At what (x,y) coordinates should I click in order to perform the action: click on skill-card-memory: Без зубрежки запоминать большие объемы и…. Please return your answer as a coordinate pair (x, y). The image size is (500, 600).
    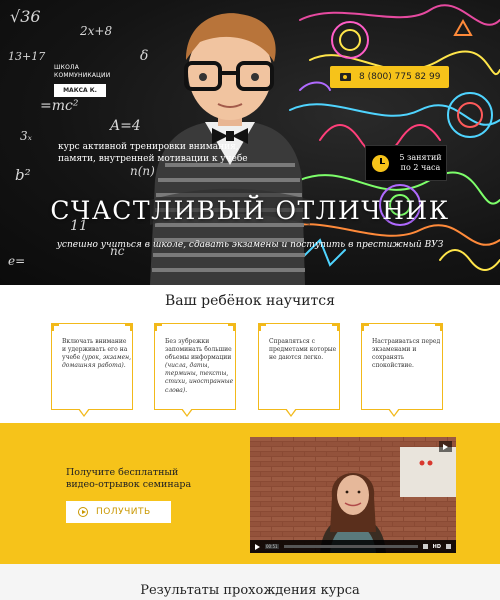
    Looking at the image, I should click on (195, 370).